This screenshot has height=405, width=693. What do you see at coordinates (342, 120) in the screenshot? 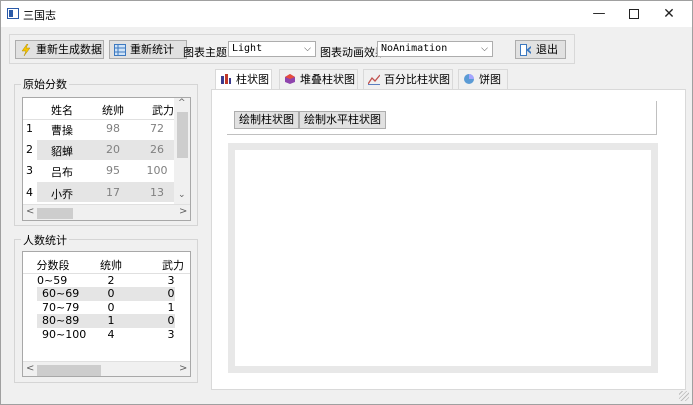
I see `draw-horizontal-bar-chart-button: 绘制水平柱状图` at bounding box center [342, 120].